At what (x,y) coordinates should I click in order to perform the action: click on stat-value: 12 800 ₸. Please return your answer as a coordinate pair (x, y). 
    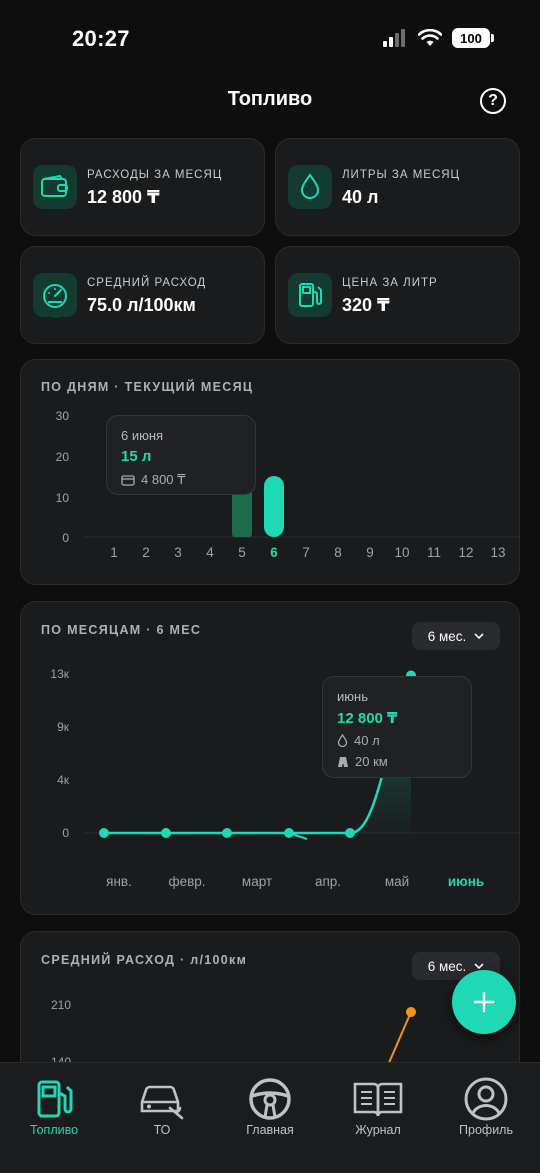
    Looking at the image, I should click on (123, 197).